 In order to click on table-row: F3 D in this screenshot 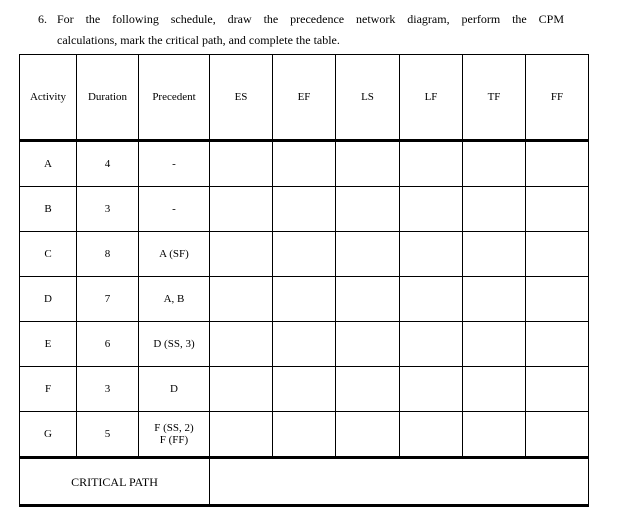, I will do `click(304, 389)`.